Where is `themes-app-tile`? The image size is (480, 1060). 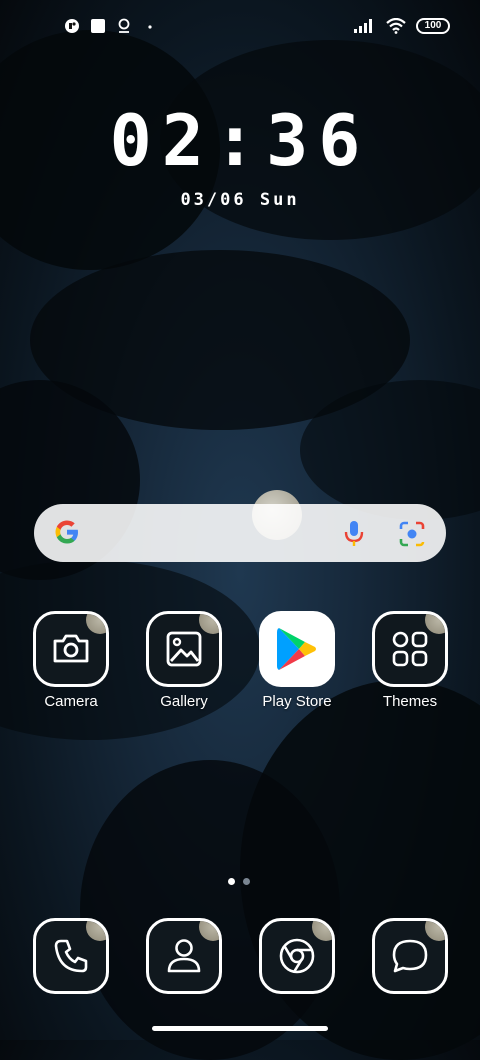
themes-app-tile is located at coordinates (410, 649).